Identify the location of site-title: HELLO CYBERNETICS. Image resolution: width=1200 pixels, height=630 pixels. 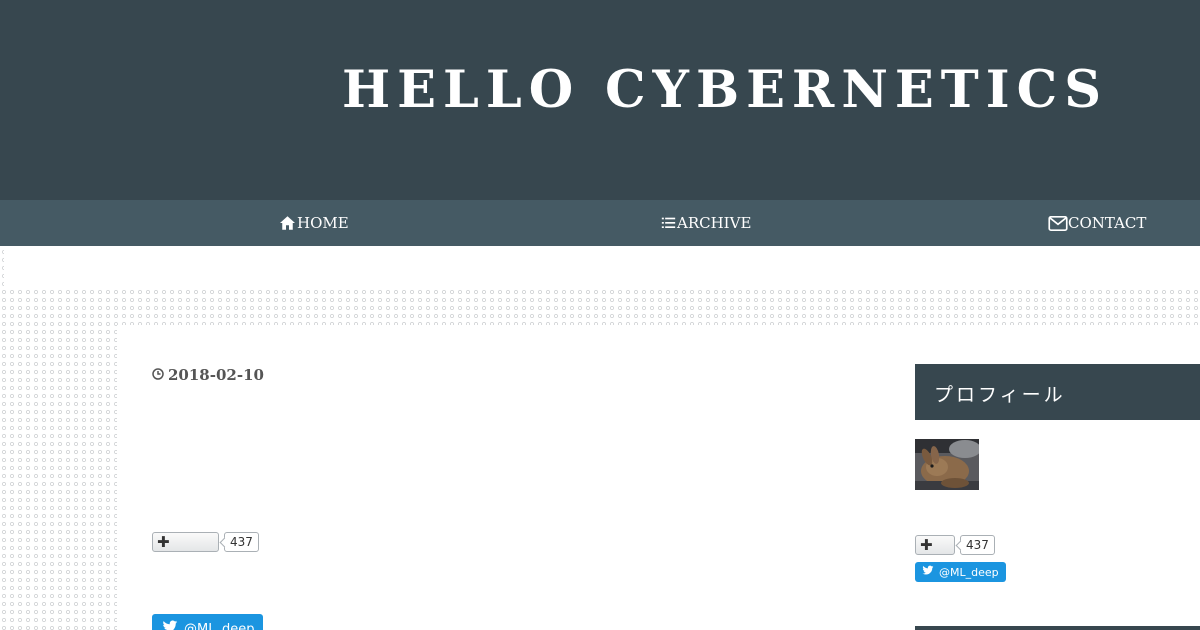
(725, 90).